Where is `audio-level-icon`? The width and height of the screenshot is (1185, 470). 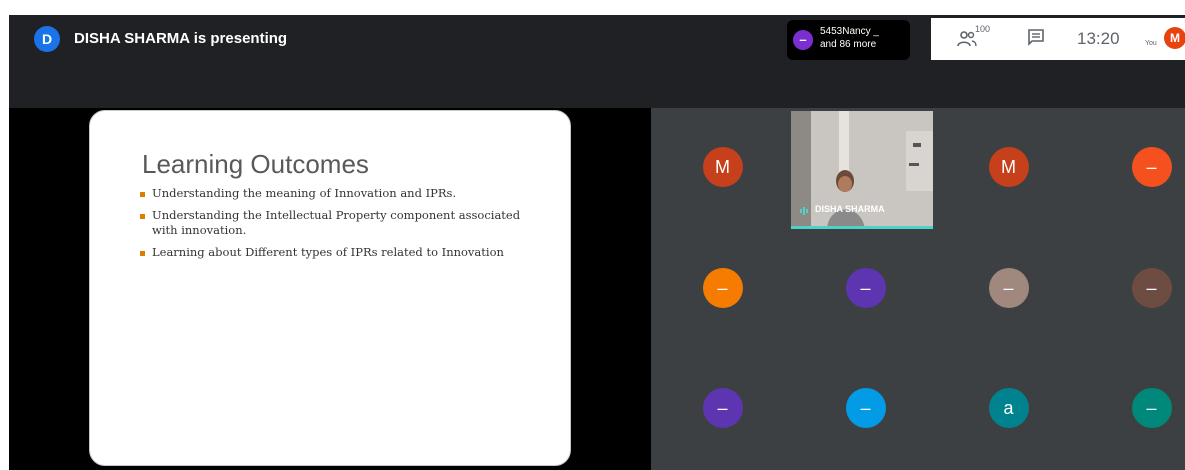
audio-level-icon is located at coordinates (804, 211).